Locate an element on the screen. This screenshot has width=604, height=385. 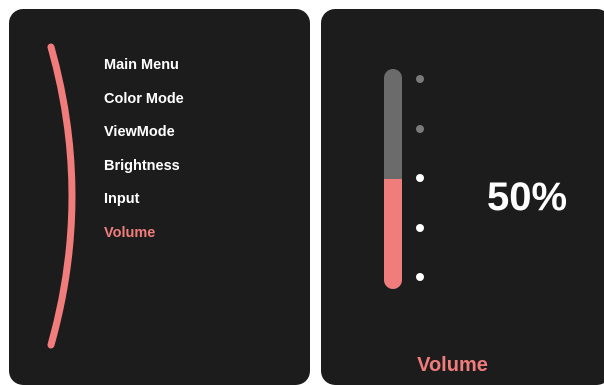
menu-item-brightness: Brightness is located at coordinates (144, 173).